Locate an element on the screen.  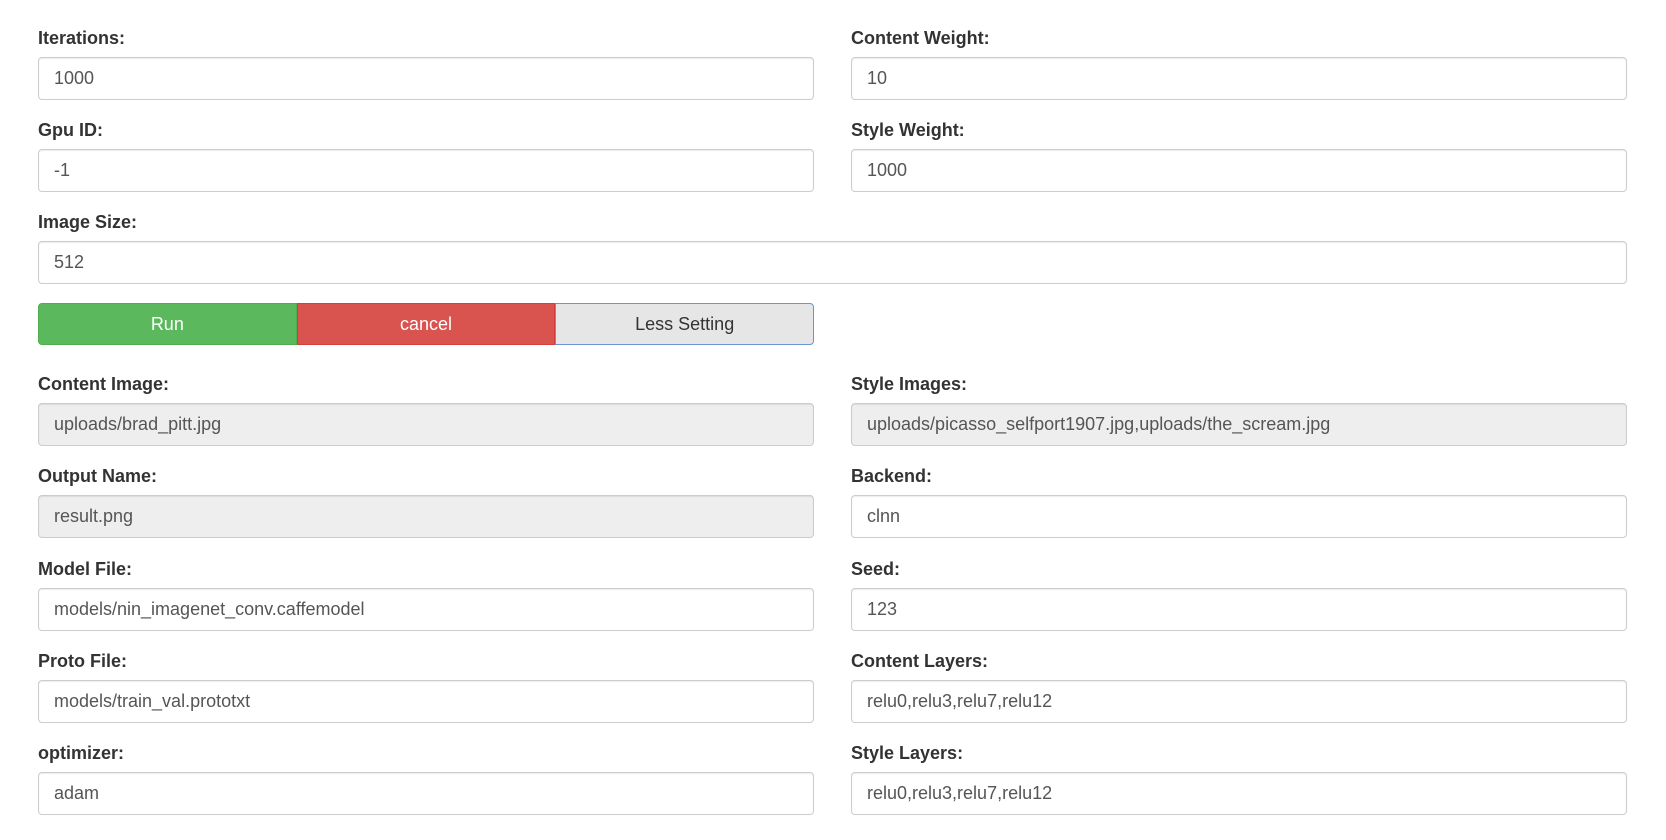
style-layers-input is located at coordinates (1239, 793).